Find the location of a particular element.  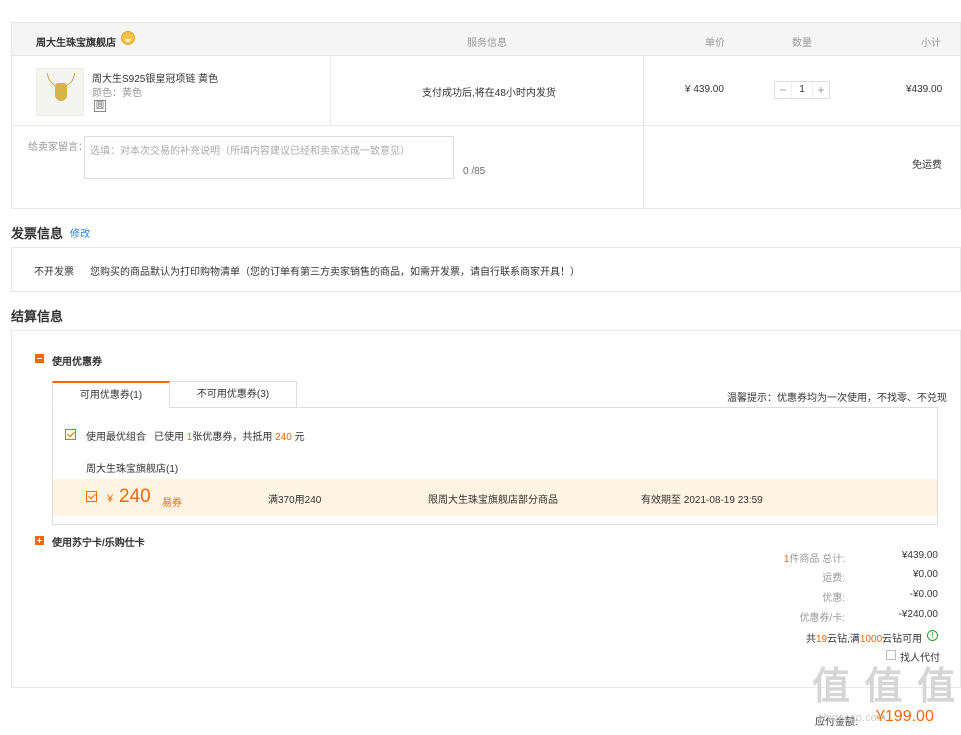

best-combo-checkbox is located at coordinates (70, 434).